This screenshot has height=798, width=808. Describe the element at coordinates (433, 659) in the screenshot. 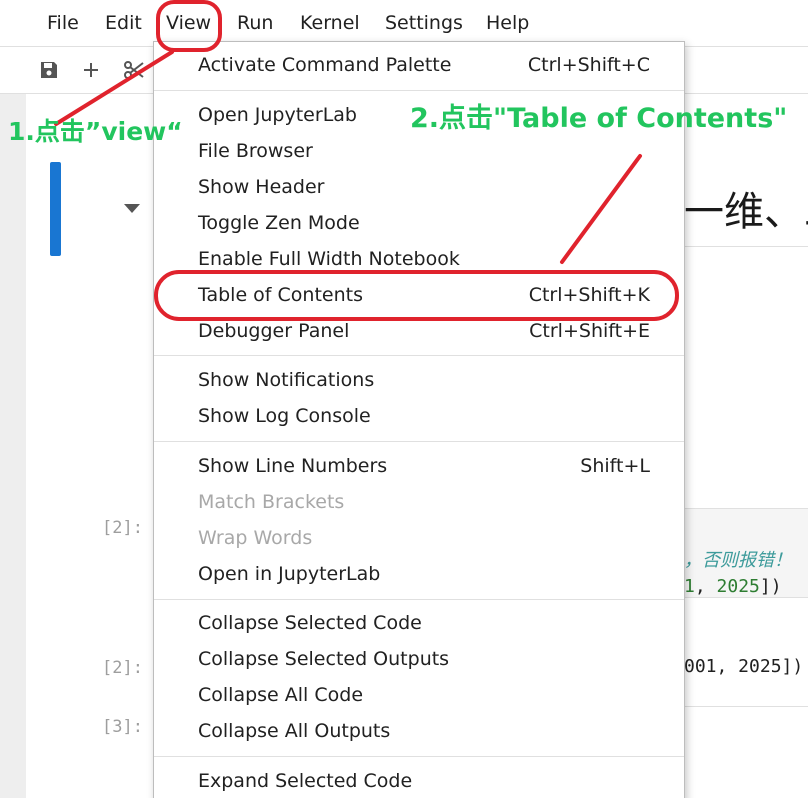

I see `menu-item-collapse-selected-outputs: Collapse Selected Outputs` at that location.